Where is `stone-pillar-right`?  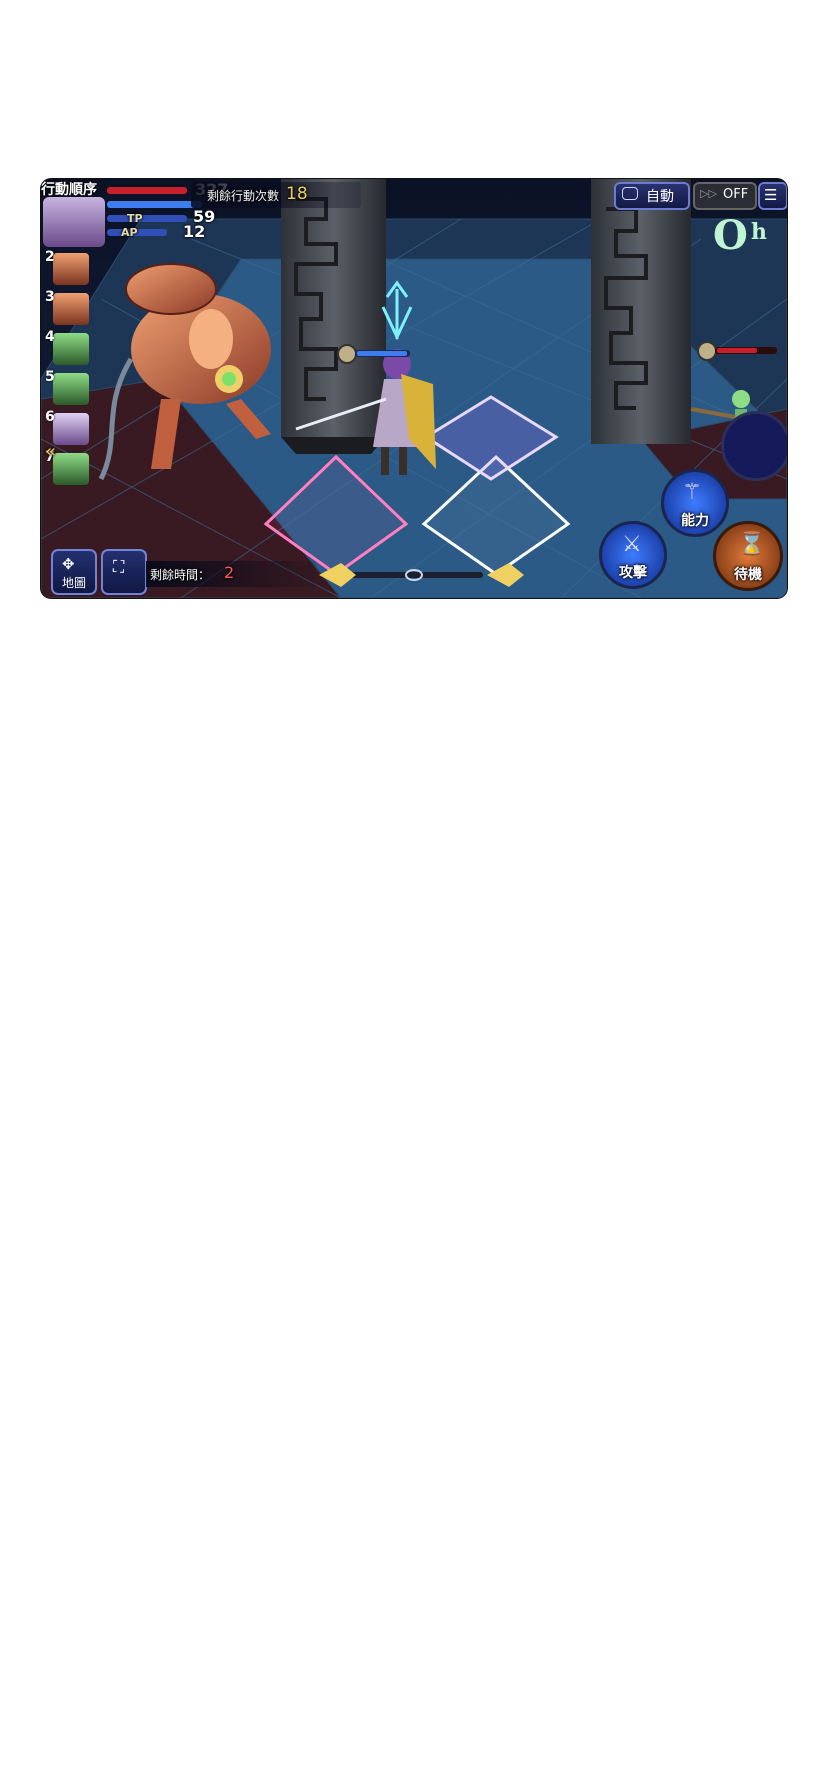 stone-pillar-right is located at coordinates (641, 311).